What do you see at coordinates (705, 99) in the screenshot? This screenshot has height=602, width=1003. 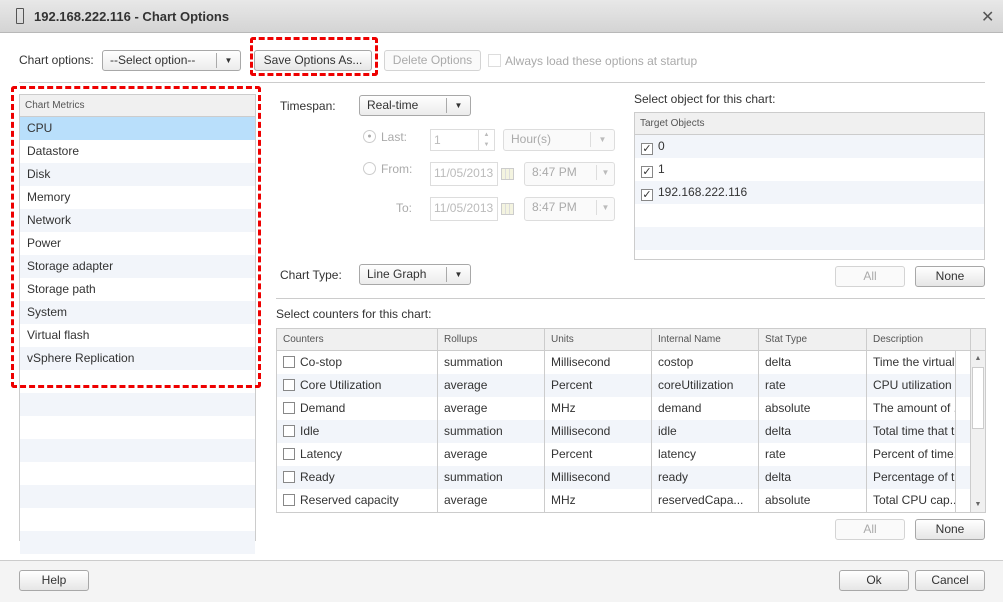 I see `select-object-label: Select object for this chart:` at bounding box center [705, 99].